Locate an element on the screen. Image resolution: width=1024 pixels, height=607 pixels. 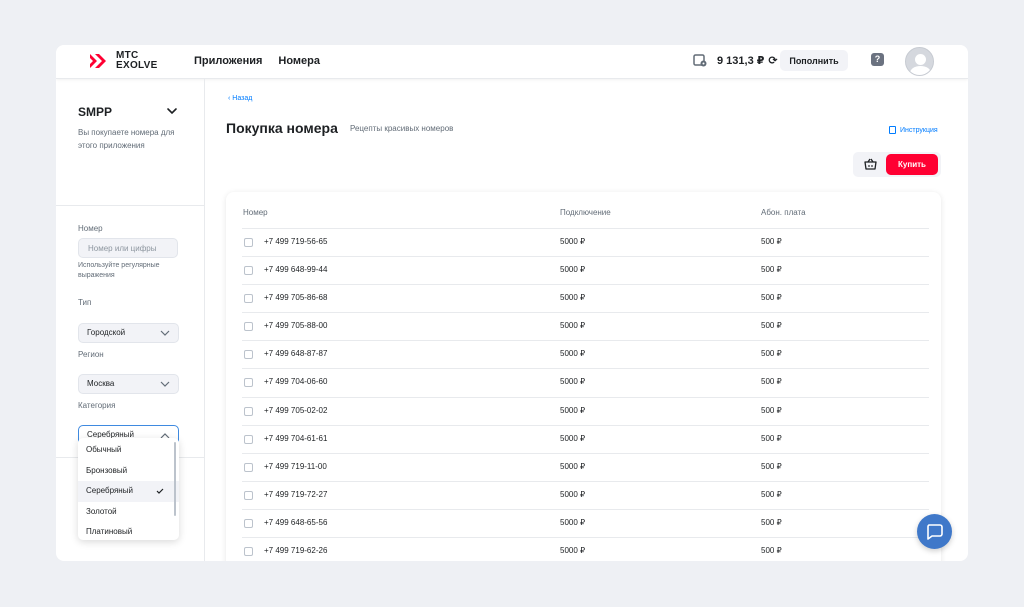
table-row: +7 499 719-62-26 5000 ₽ 500 ₽ is located at coordinates (583, 549).